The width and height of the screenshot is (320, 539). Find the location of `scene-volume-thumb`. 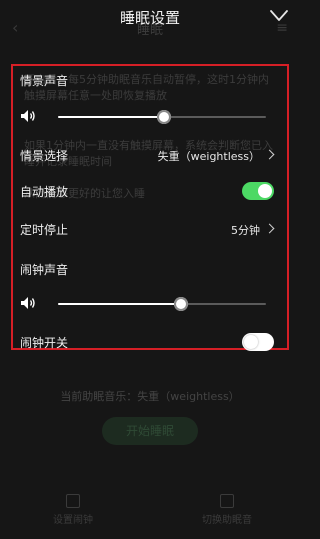

scene-volume-thumb is located at coordinates (164, 117).